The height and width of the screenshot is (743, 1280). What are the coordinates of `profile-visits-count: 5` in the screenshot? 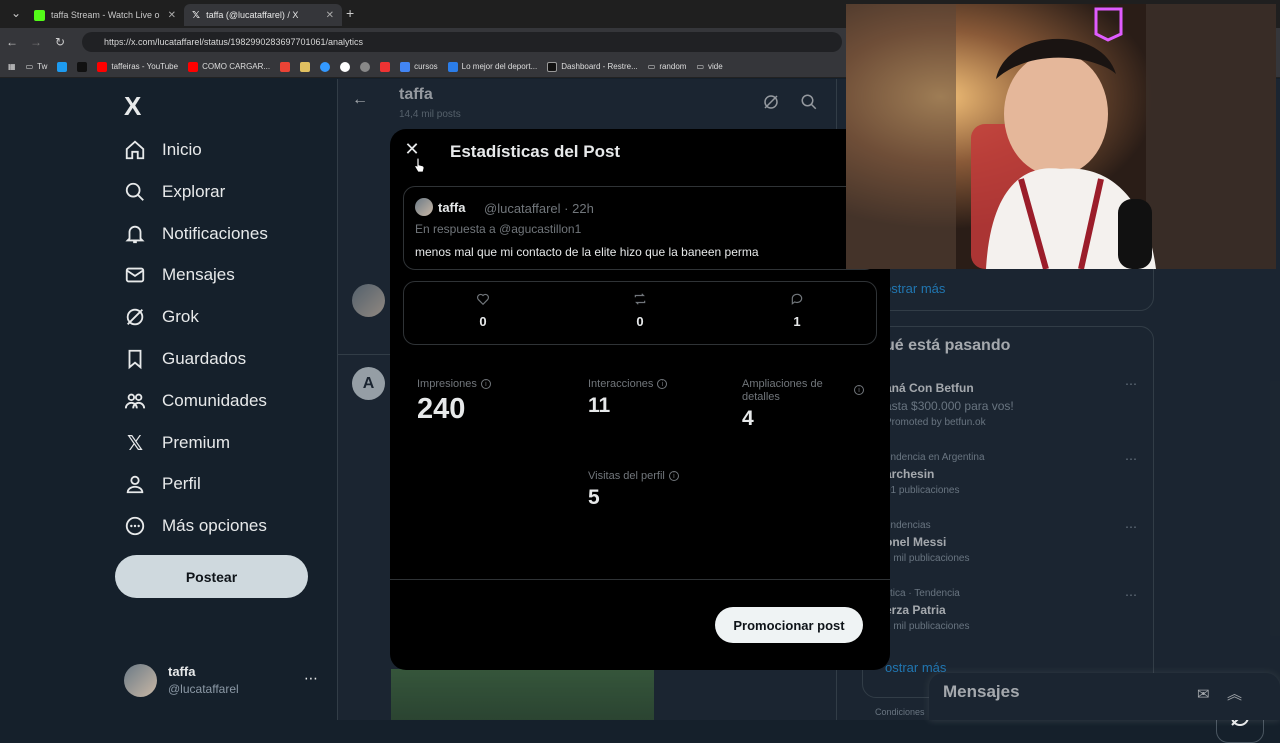 It's located at (594, 497).